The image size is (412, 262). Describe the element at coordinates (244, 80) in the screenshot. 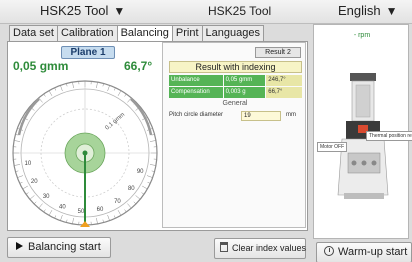

I see `result-value: 0,05 gmm` at that location.